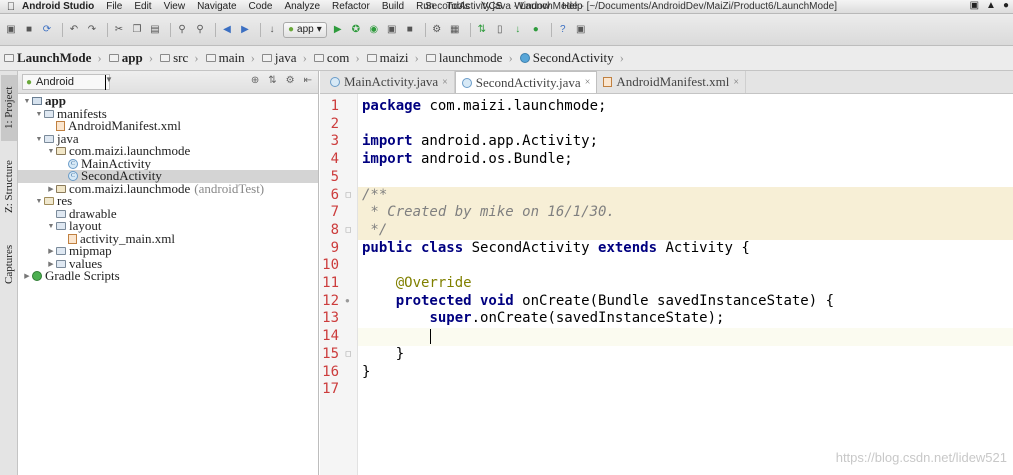 This screenshot has width=1013, height=475. I want to click on project-view-select: ● Android ▼, so click(67, 82).